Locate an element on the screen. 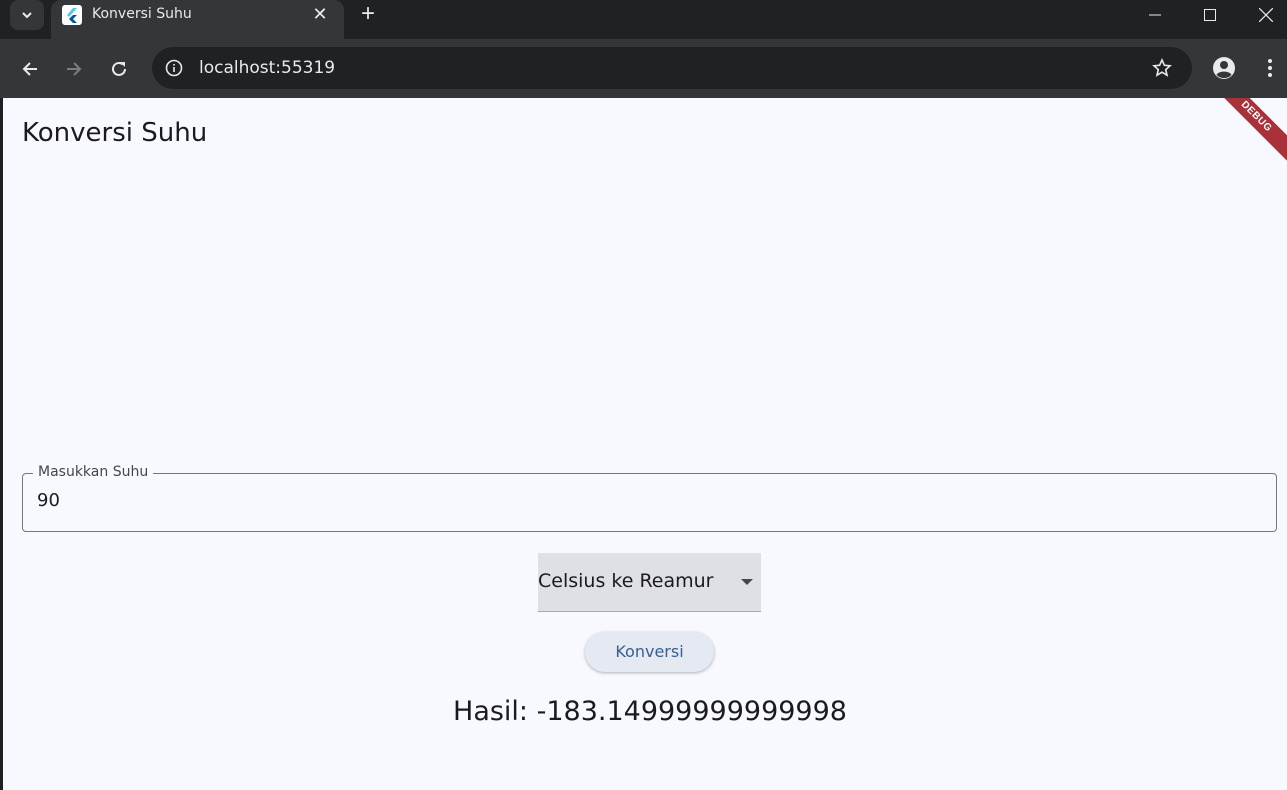  reload-button is located at coordinates (119, 69).